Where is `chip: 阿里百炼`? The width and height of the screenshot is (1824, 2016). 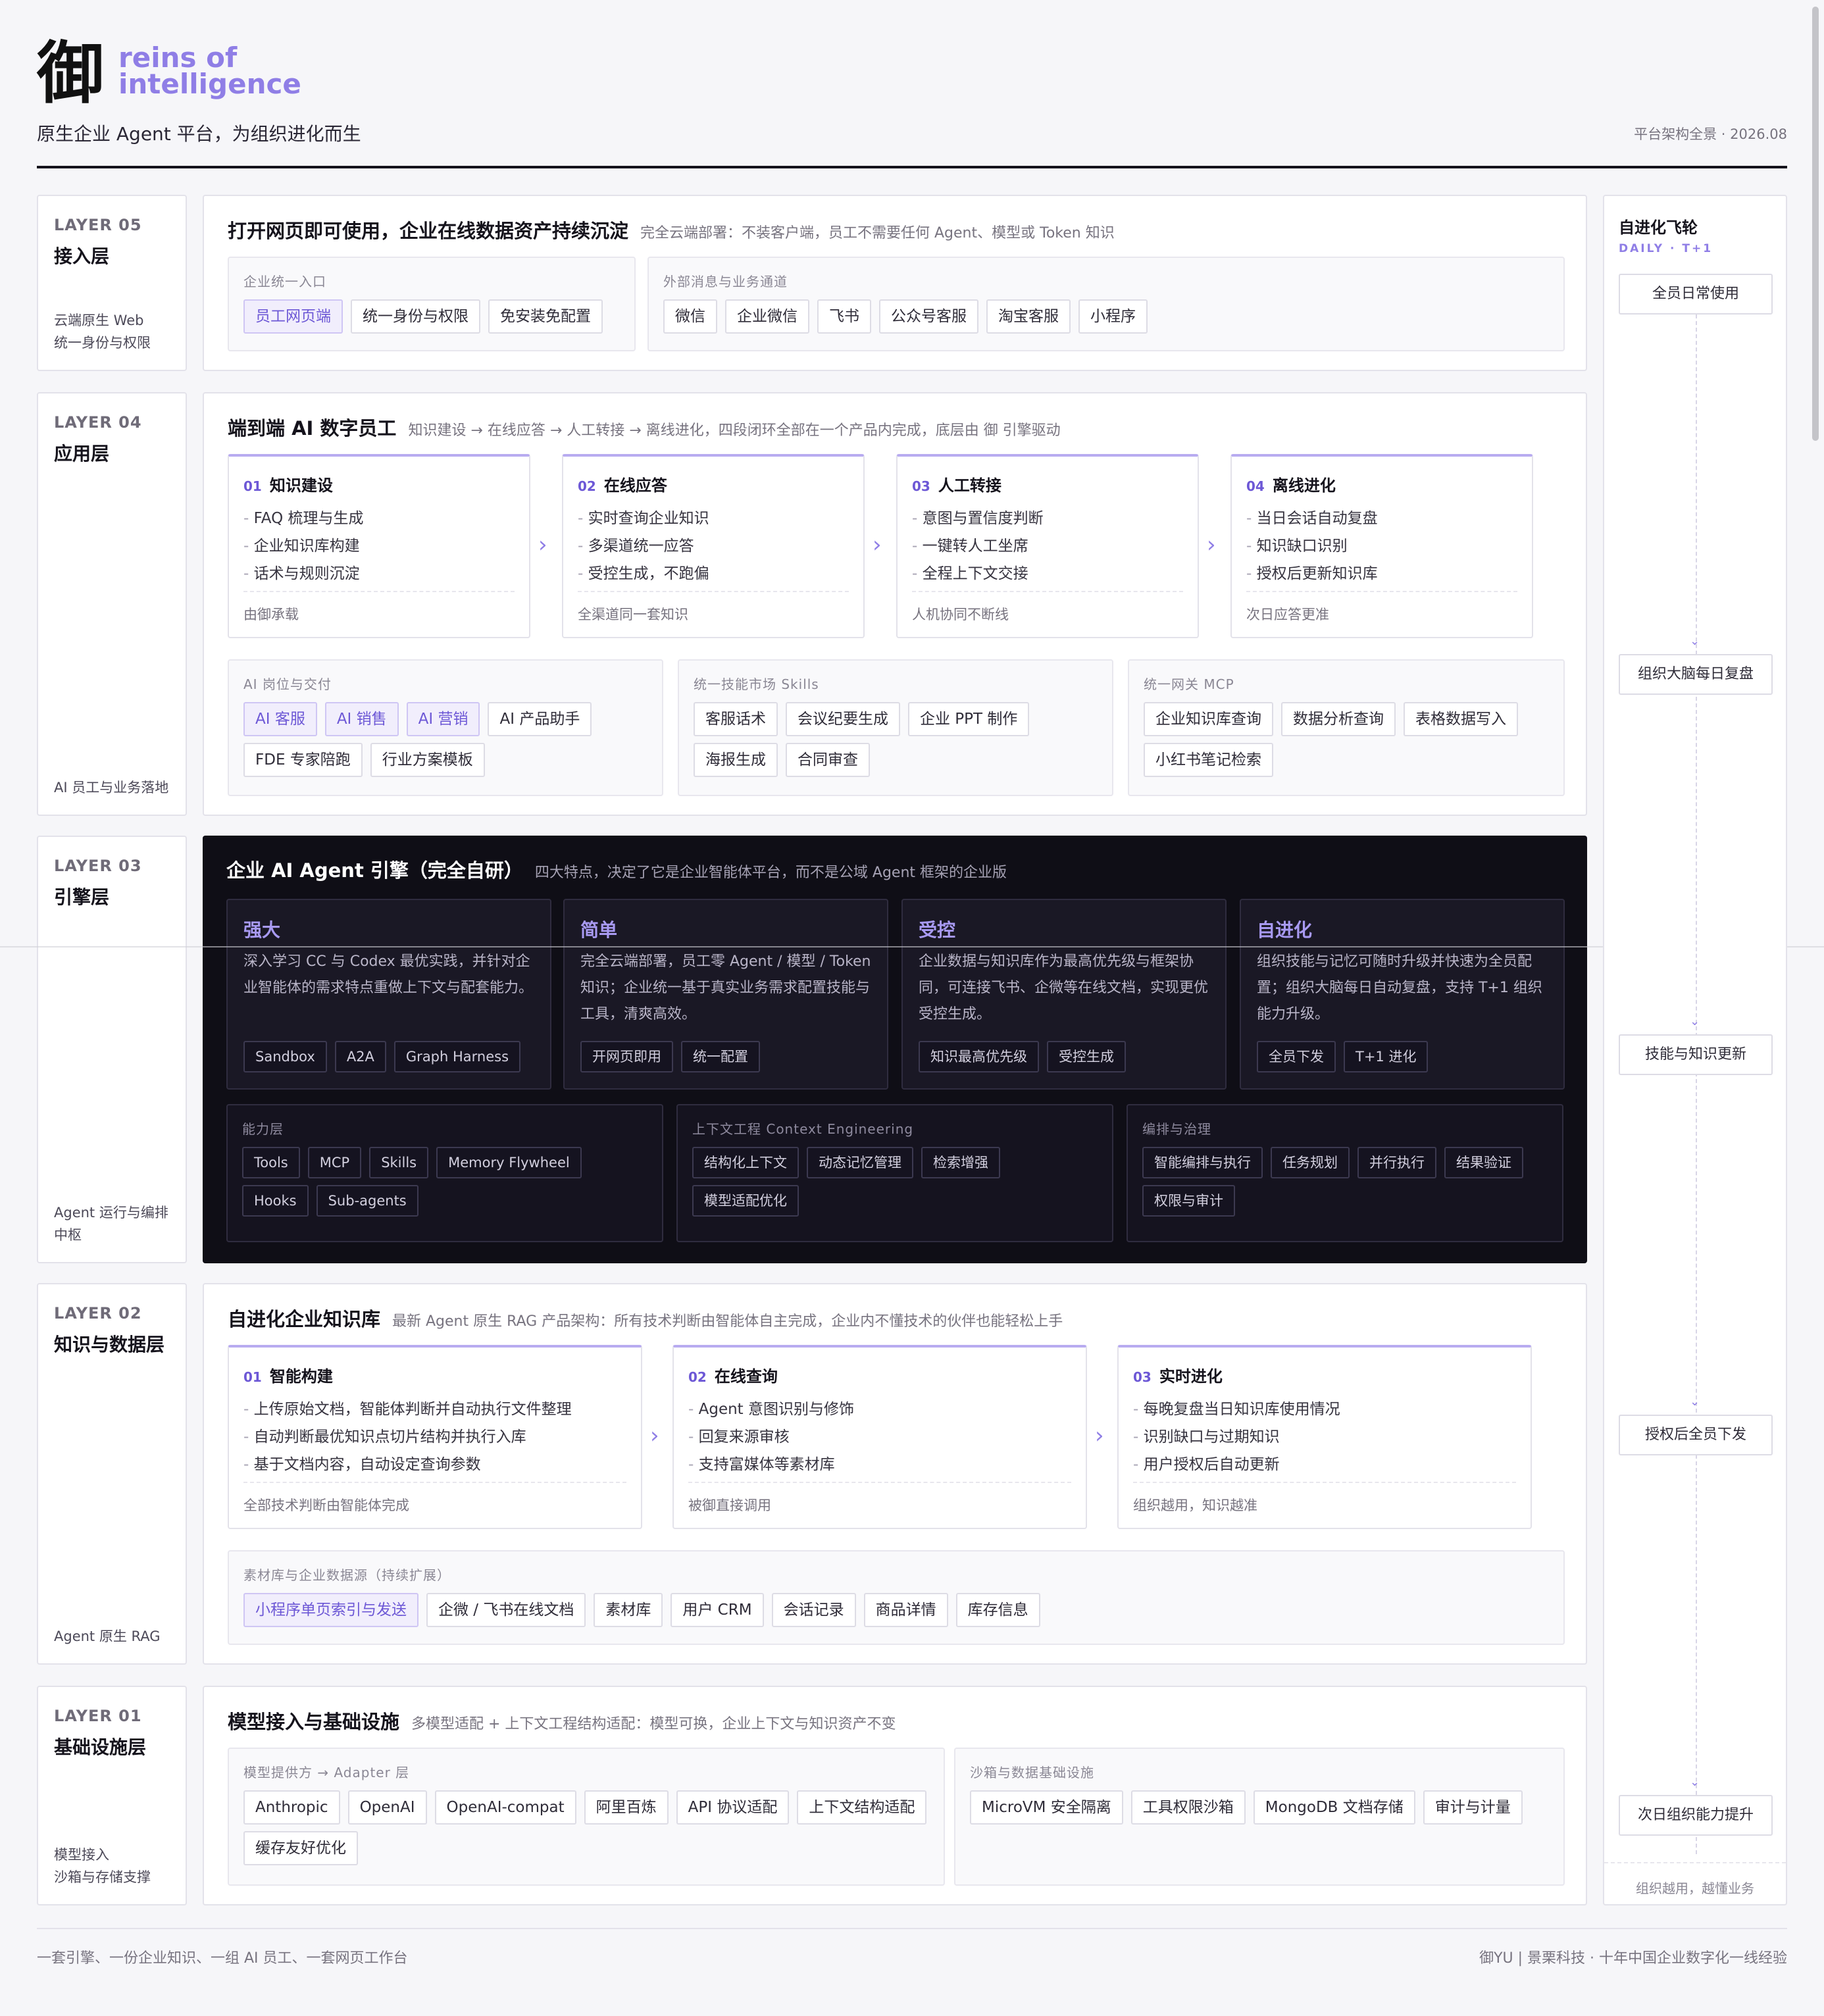 chip: 阿里百炼 is located at coordinates (626, 1807).